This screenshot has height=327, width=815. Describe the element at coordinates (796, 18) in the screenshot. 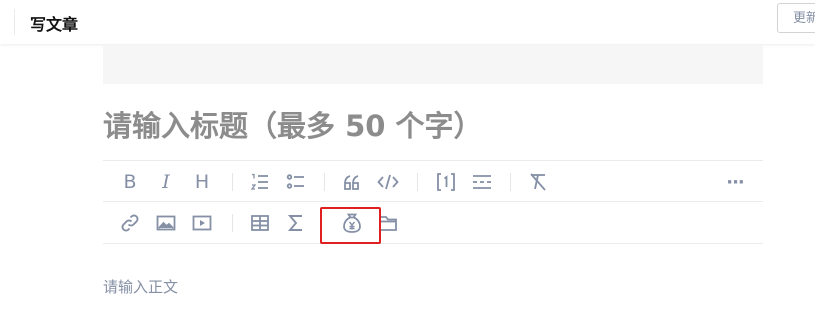

I see `update-button: 更新` at that location.